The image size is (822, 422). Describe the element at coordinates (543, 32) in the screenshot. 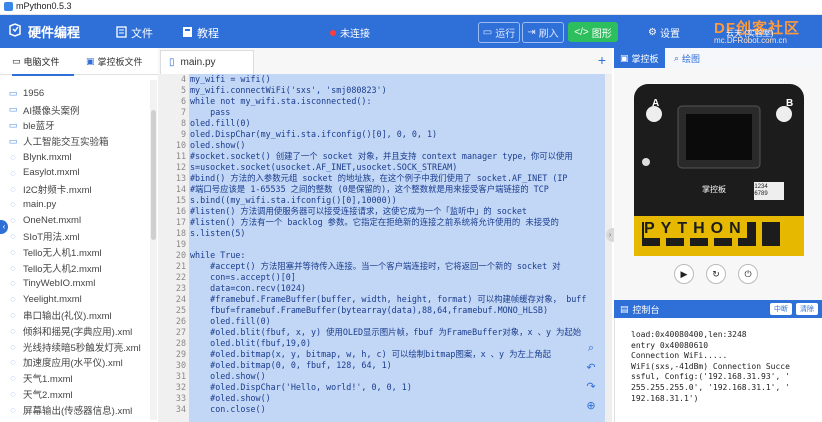

I see `flash-button: ⇥ 刷入` at that location.